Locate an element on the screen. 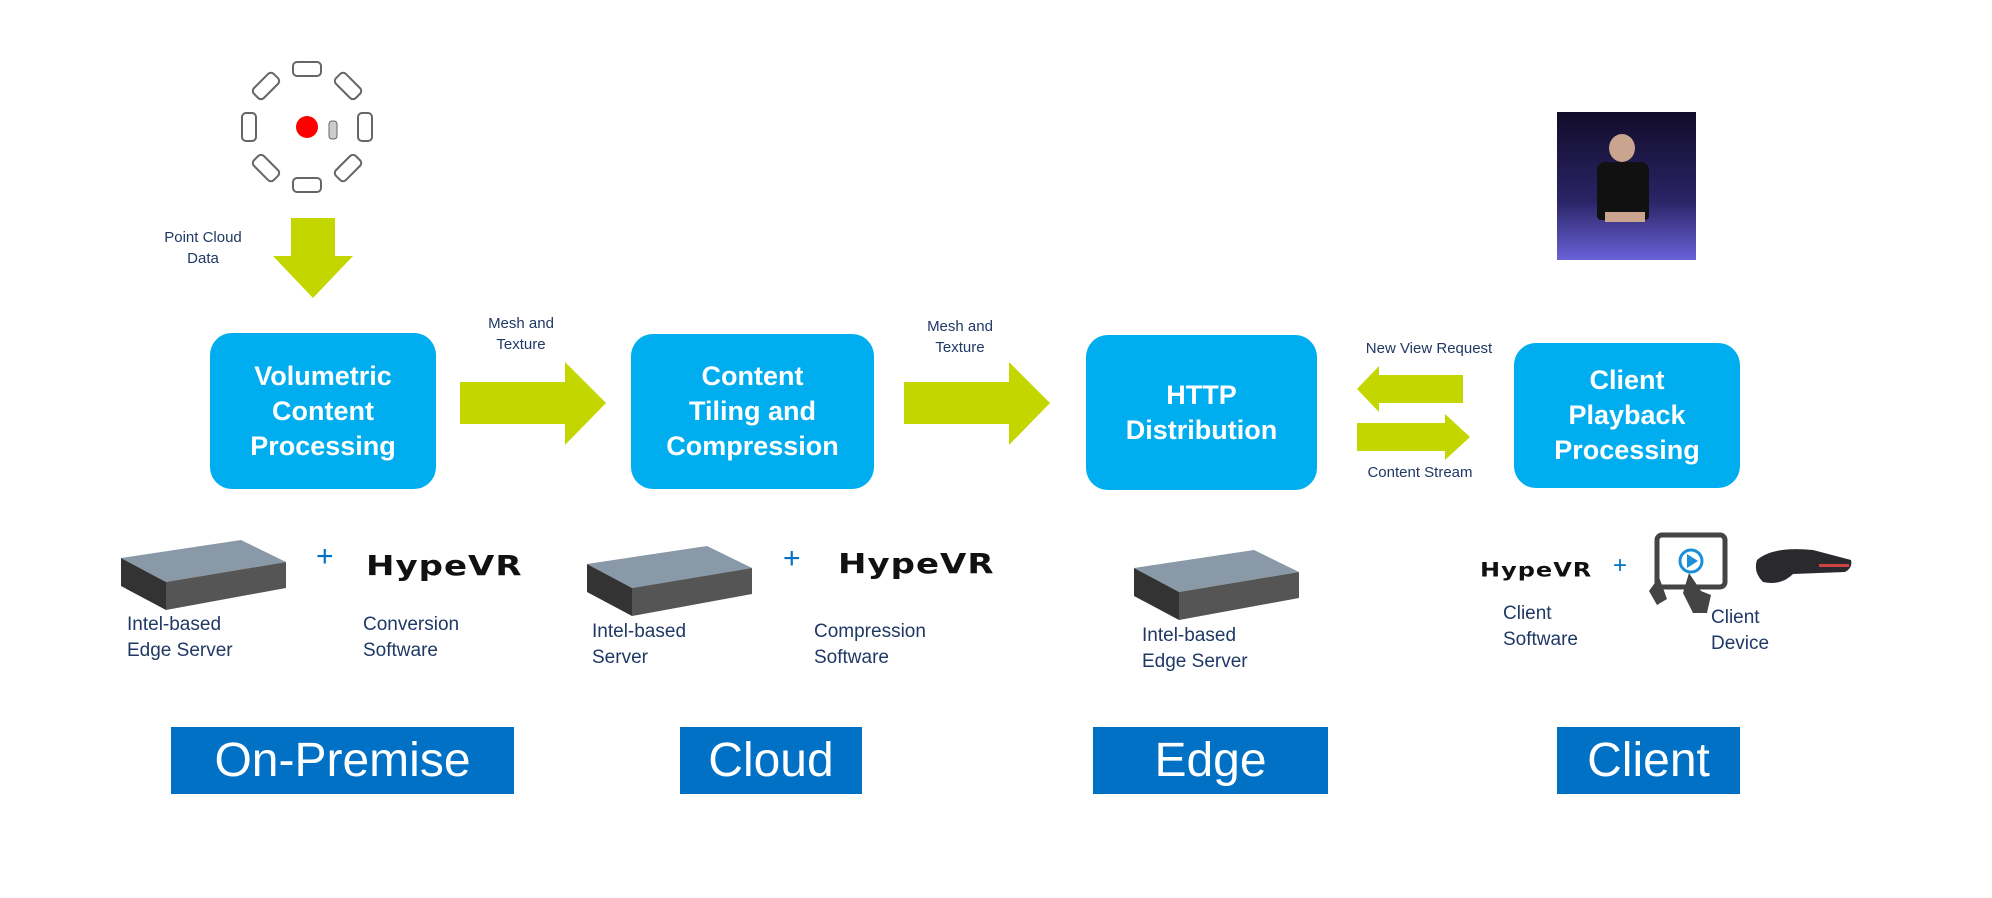 The image size is (1992, 898). flow-label-request: New View Request is located at coordinates (1429, 348).